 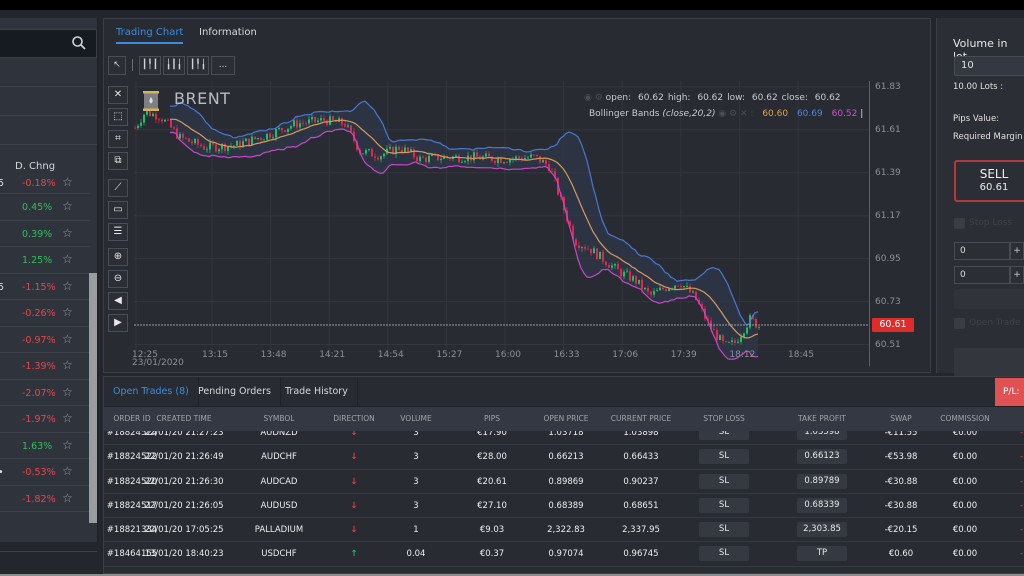 I want to click on rectangle-button: ▭, so click(x=118, y=210).